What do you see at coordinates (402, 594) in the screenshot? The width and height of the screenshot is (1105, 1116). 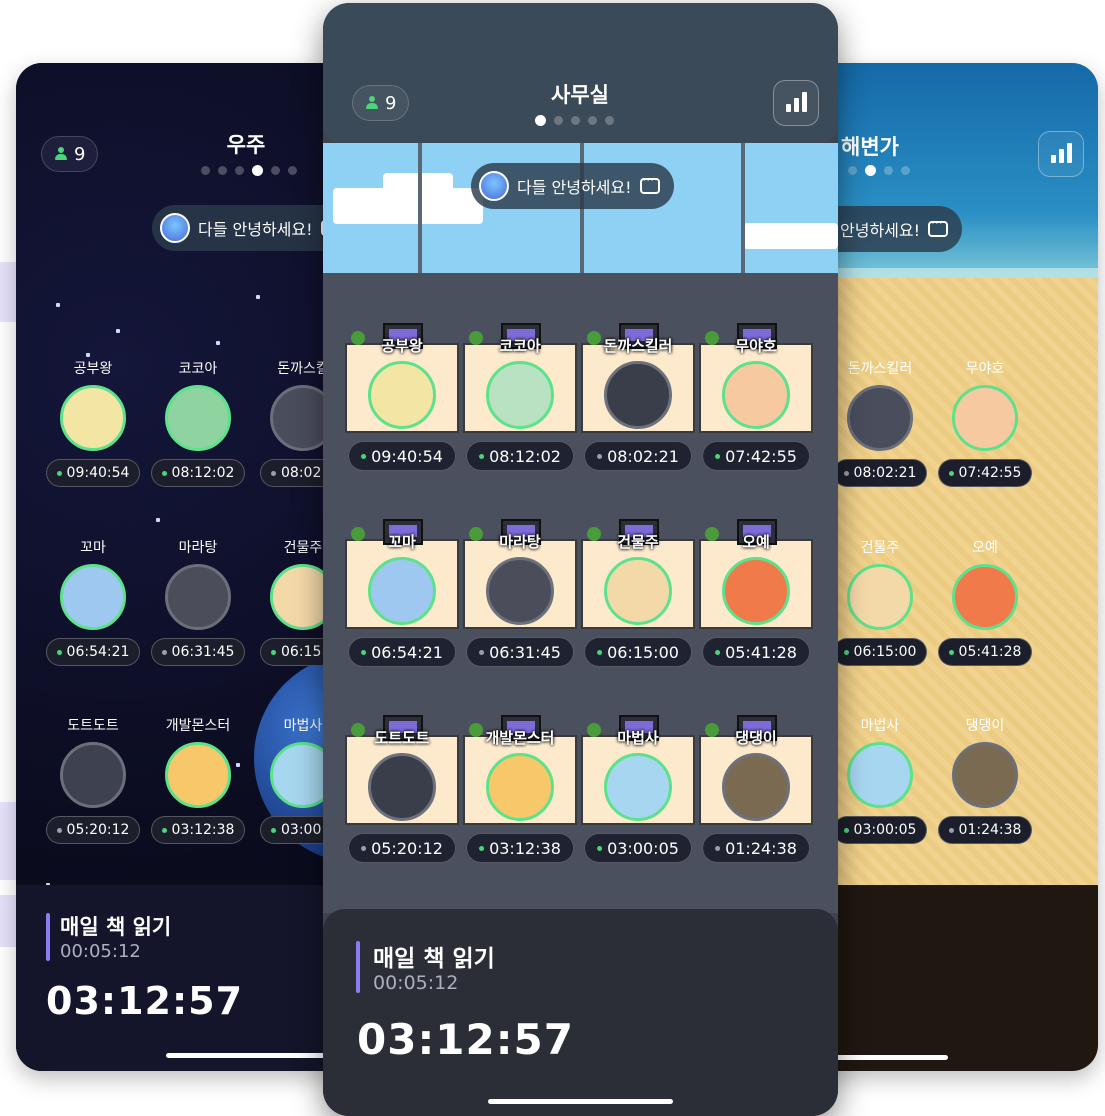 I see `desk-seat: 꼬마 06:54:21` at bounding box center [402, 594].